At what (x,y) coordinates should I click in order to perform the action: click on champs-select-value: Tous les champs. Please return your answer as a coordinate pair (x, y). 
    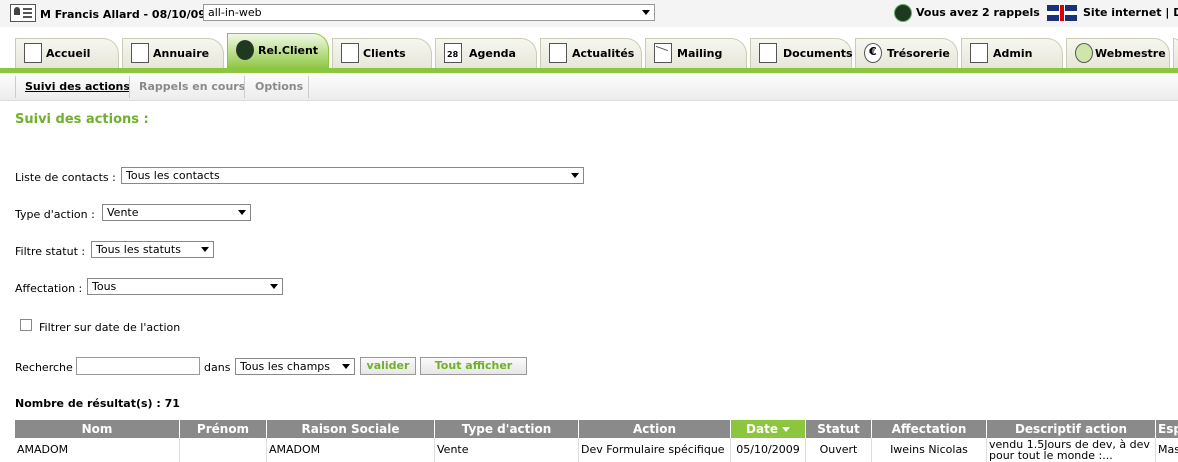
    Looking at the image, I should click on (285, 366).